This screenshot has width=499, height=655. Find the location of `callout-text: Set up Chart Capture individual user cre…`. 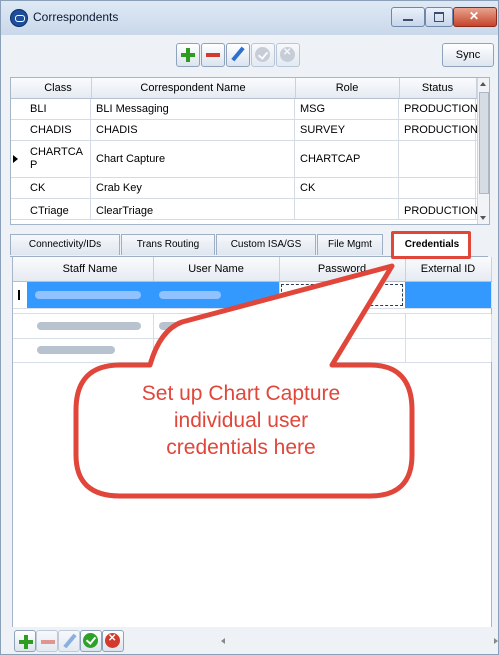

callout-text: Set up Chart Capture individual user cre… is located at coordinates (241, 420).